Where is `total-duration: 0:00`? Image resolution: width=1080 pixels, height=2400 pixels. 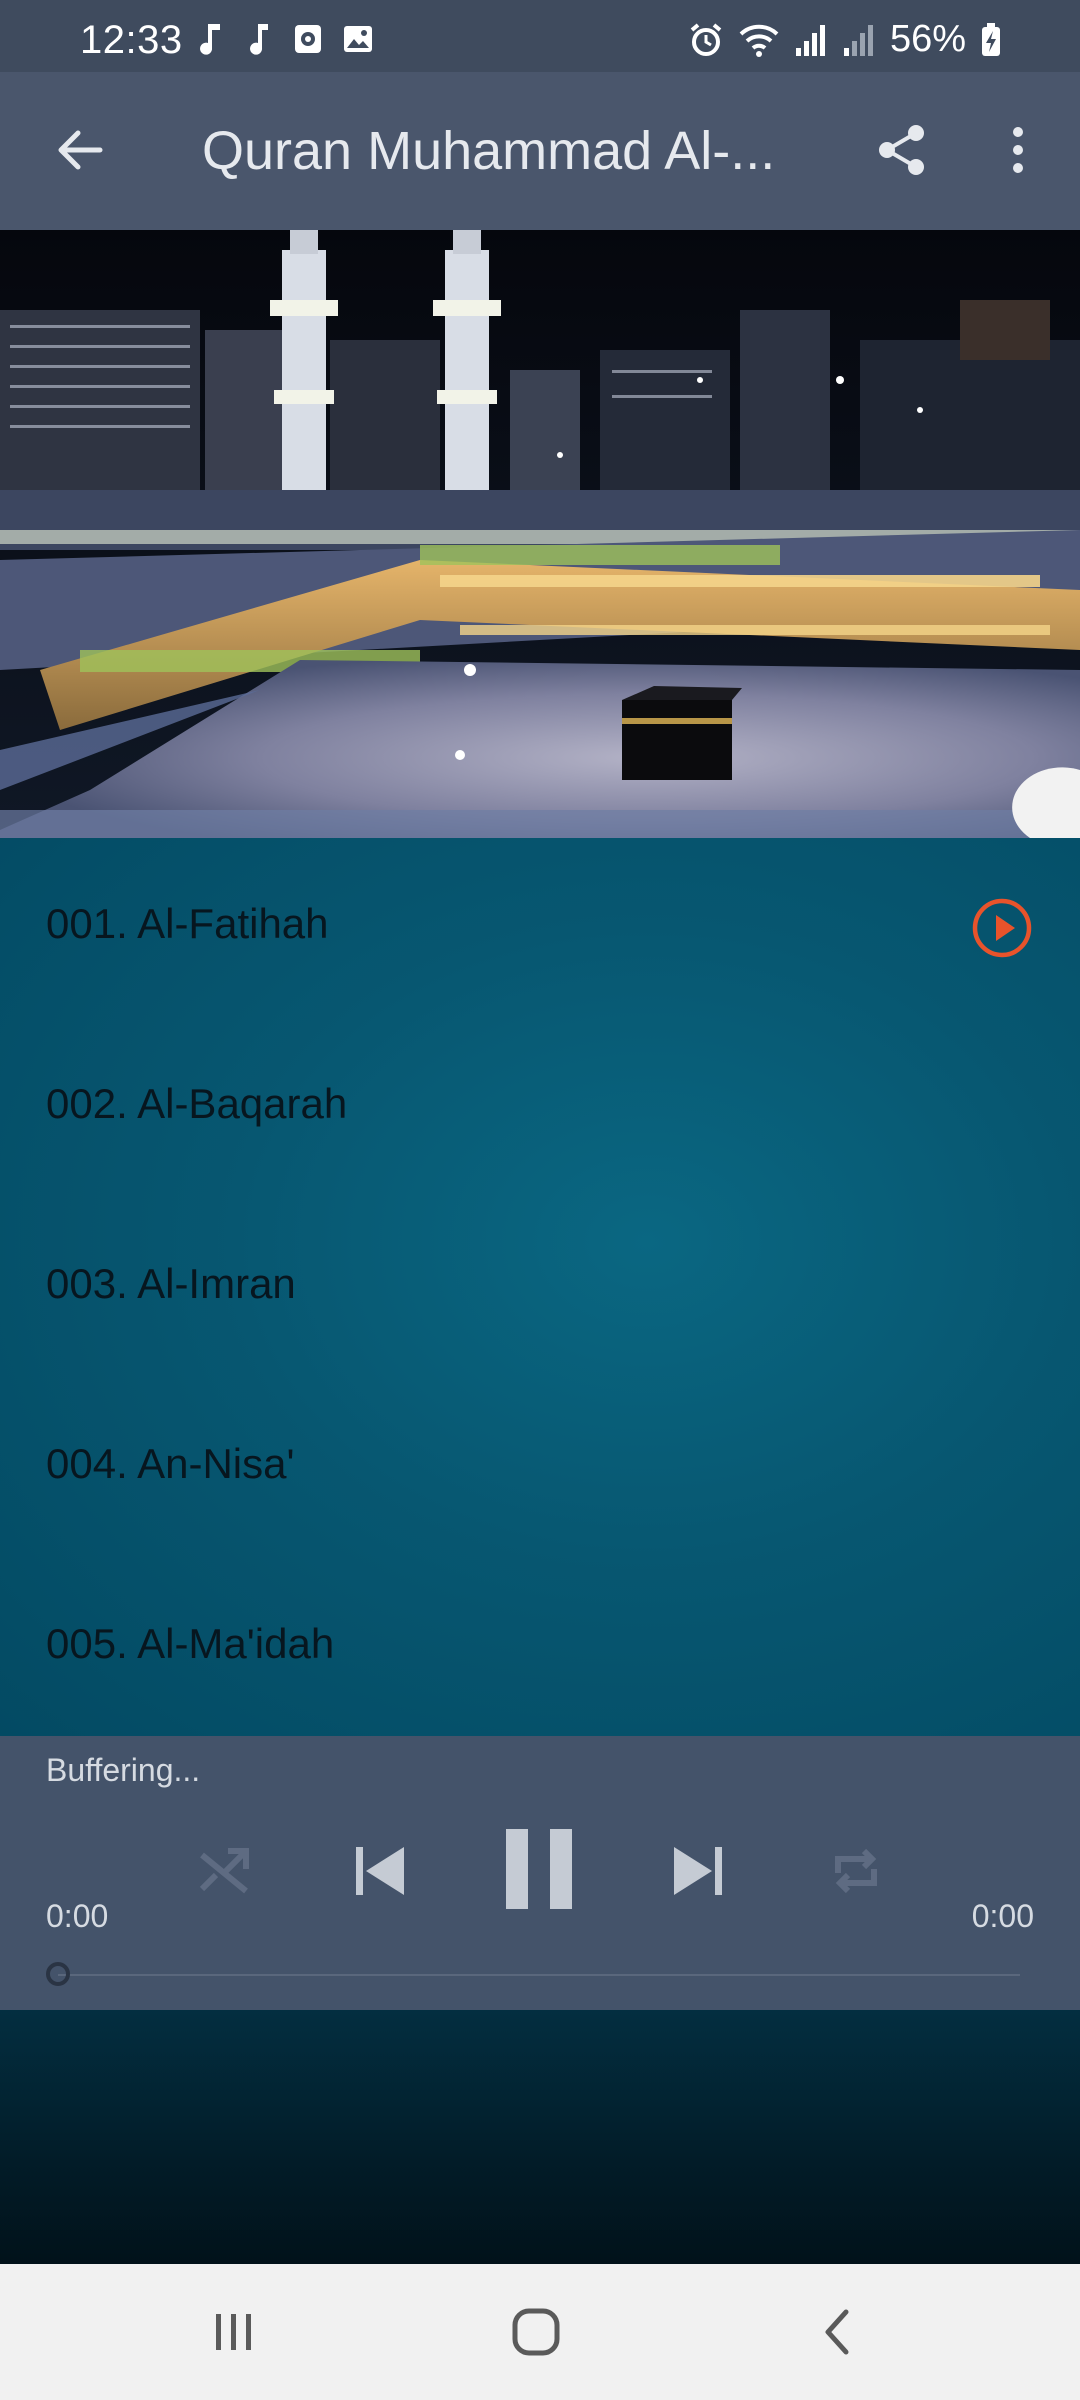
total-duration: 0:00 is located at coordinates (1002, 1916).